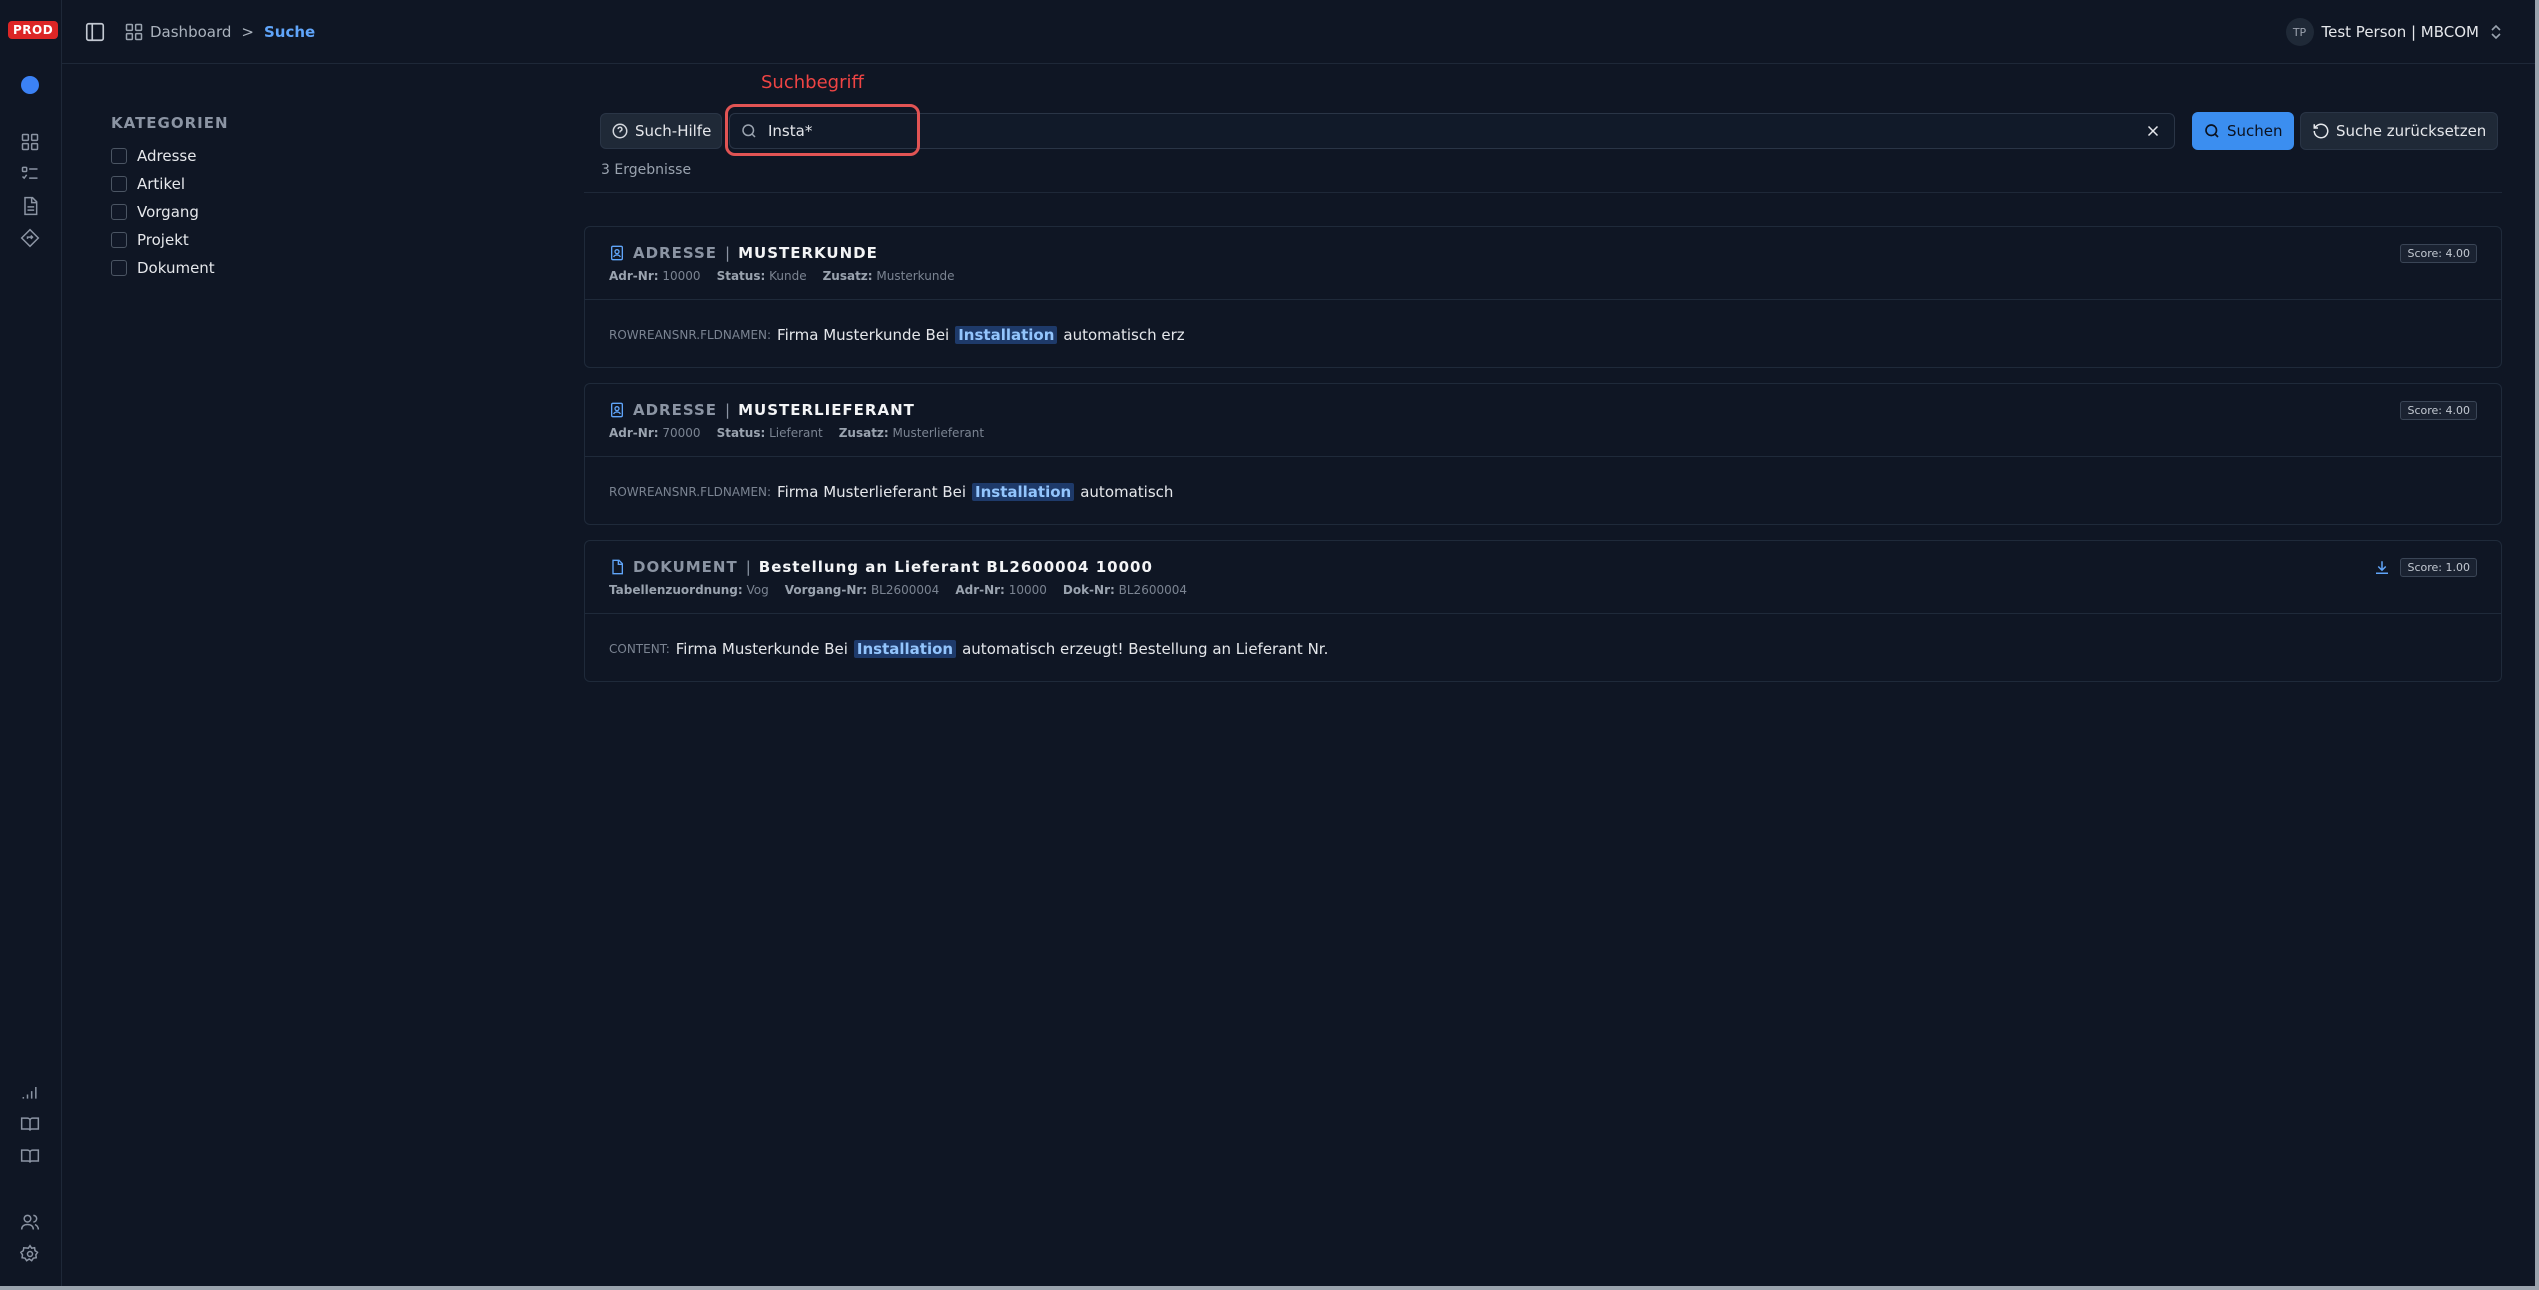 The width and height of the screenshot is (2539, 1290). Describe the element at coordinates (31, 643) in the screenshot. I see `icon-rail: PROD` at that location.